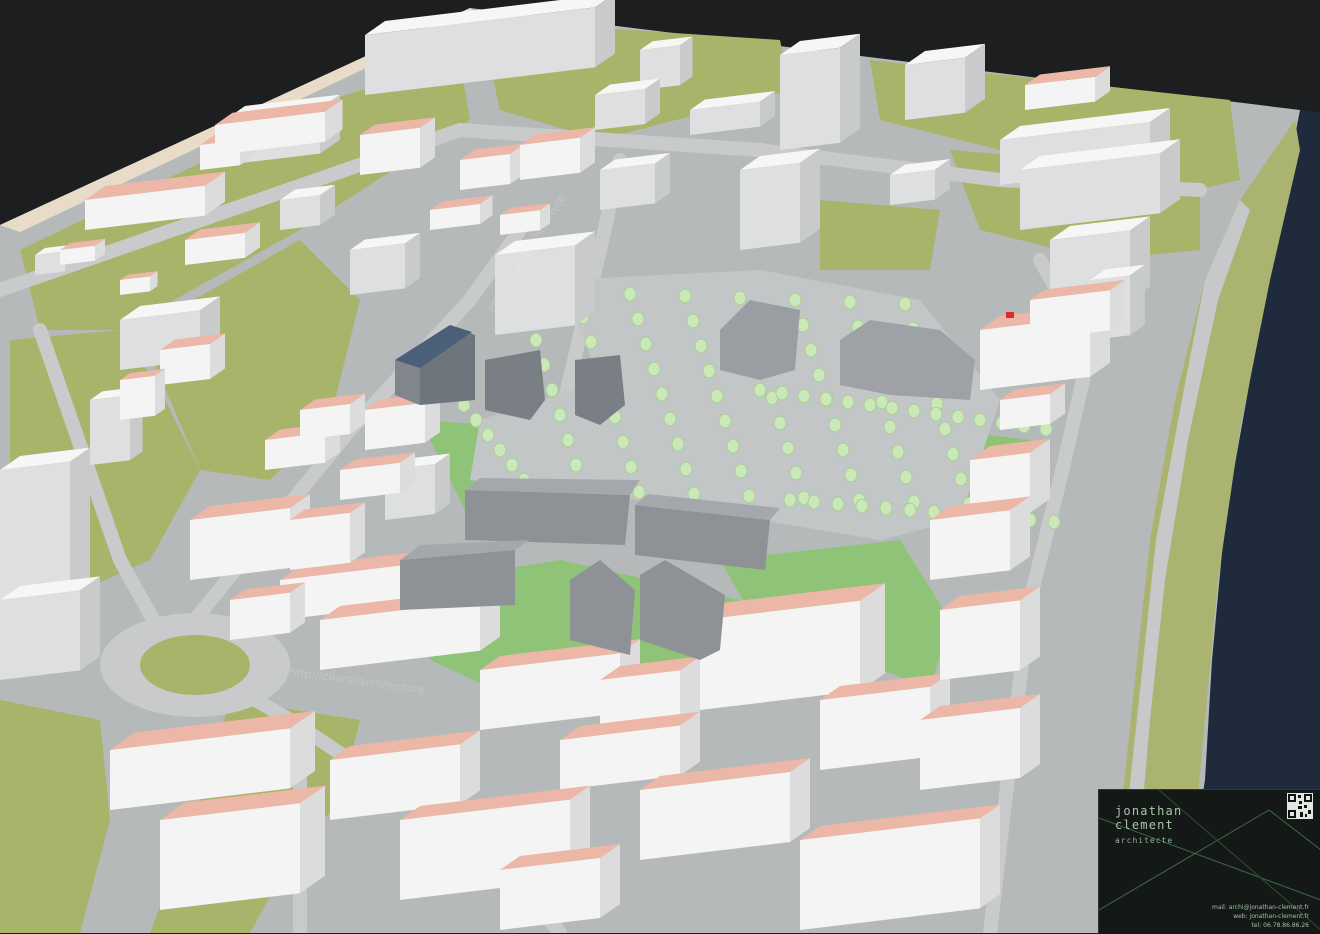 This screenshot has height=934, width=1320. Describe the element at coordinates (770, 206) in the screenshot. I see `white-building-8-front` at that location.